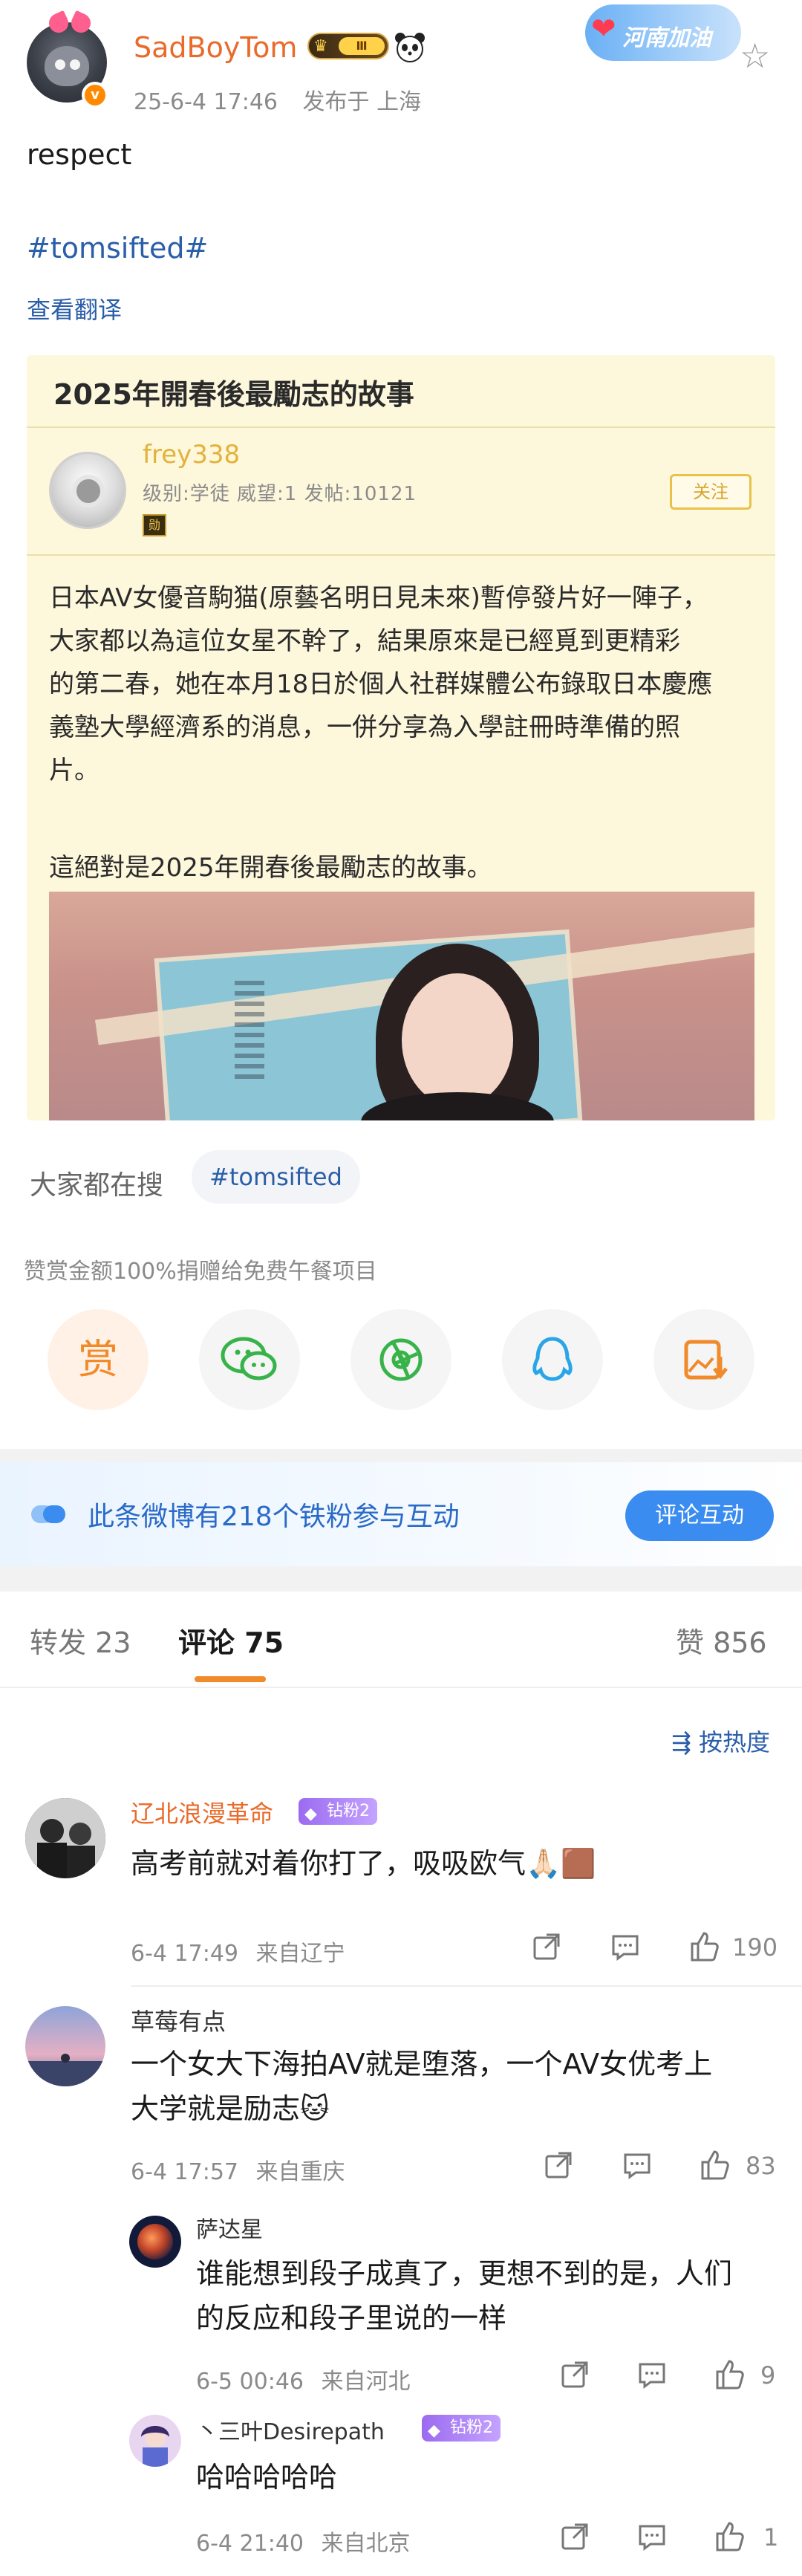 The image size is (802, 2576). What do you see at coordinates (362, 102) in the screenshot?
I see `post-location: 发布于 上海` at bounding box center [362, 102].